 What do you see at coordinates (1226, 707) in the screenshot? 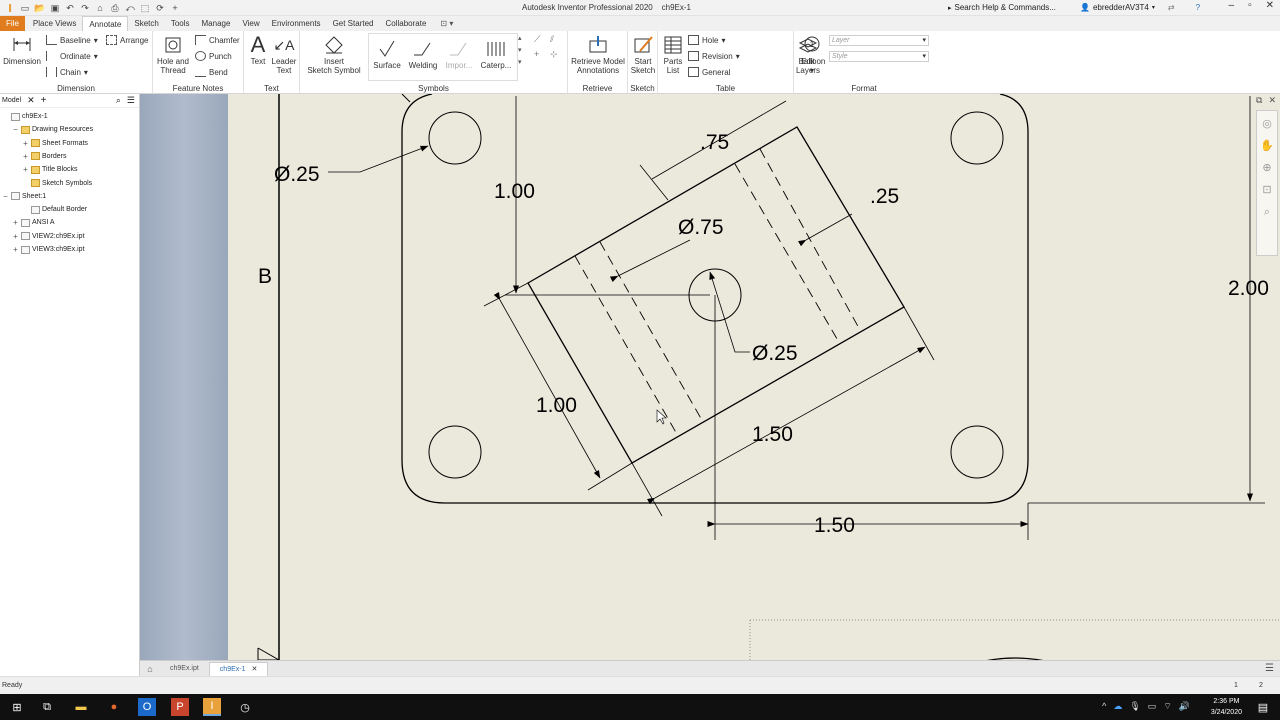
I see `taskbar-clock: 2:36 PM 3/24/2020` at bounding box center [1226, 707].